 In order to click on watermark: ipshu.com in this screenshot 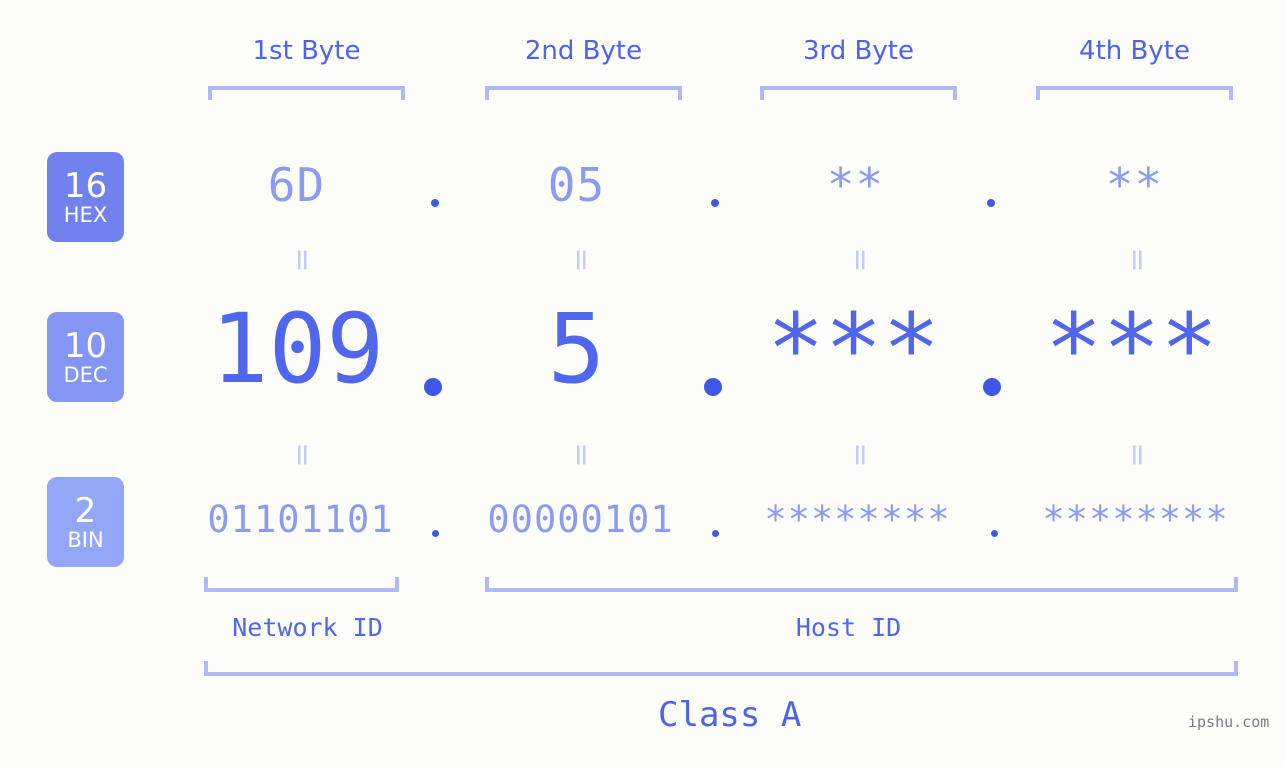, I will do `click(1229, 722)`.